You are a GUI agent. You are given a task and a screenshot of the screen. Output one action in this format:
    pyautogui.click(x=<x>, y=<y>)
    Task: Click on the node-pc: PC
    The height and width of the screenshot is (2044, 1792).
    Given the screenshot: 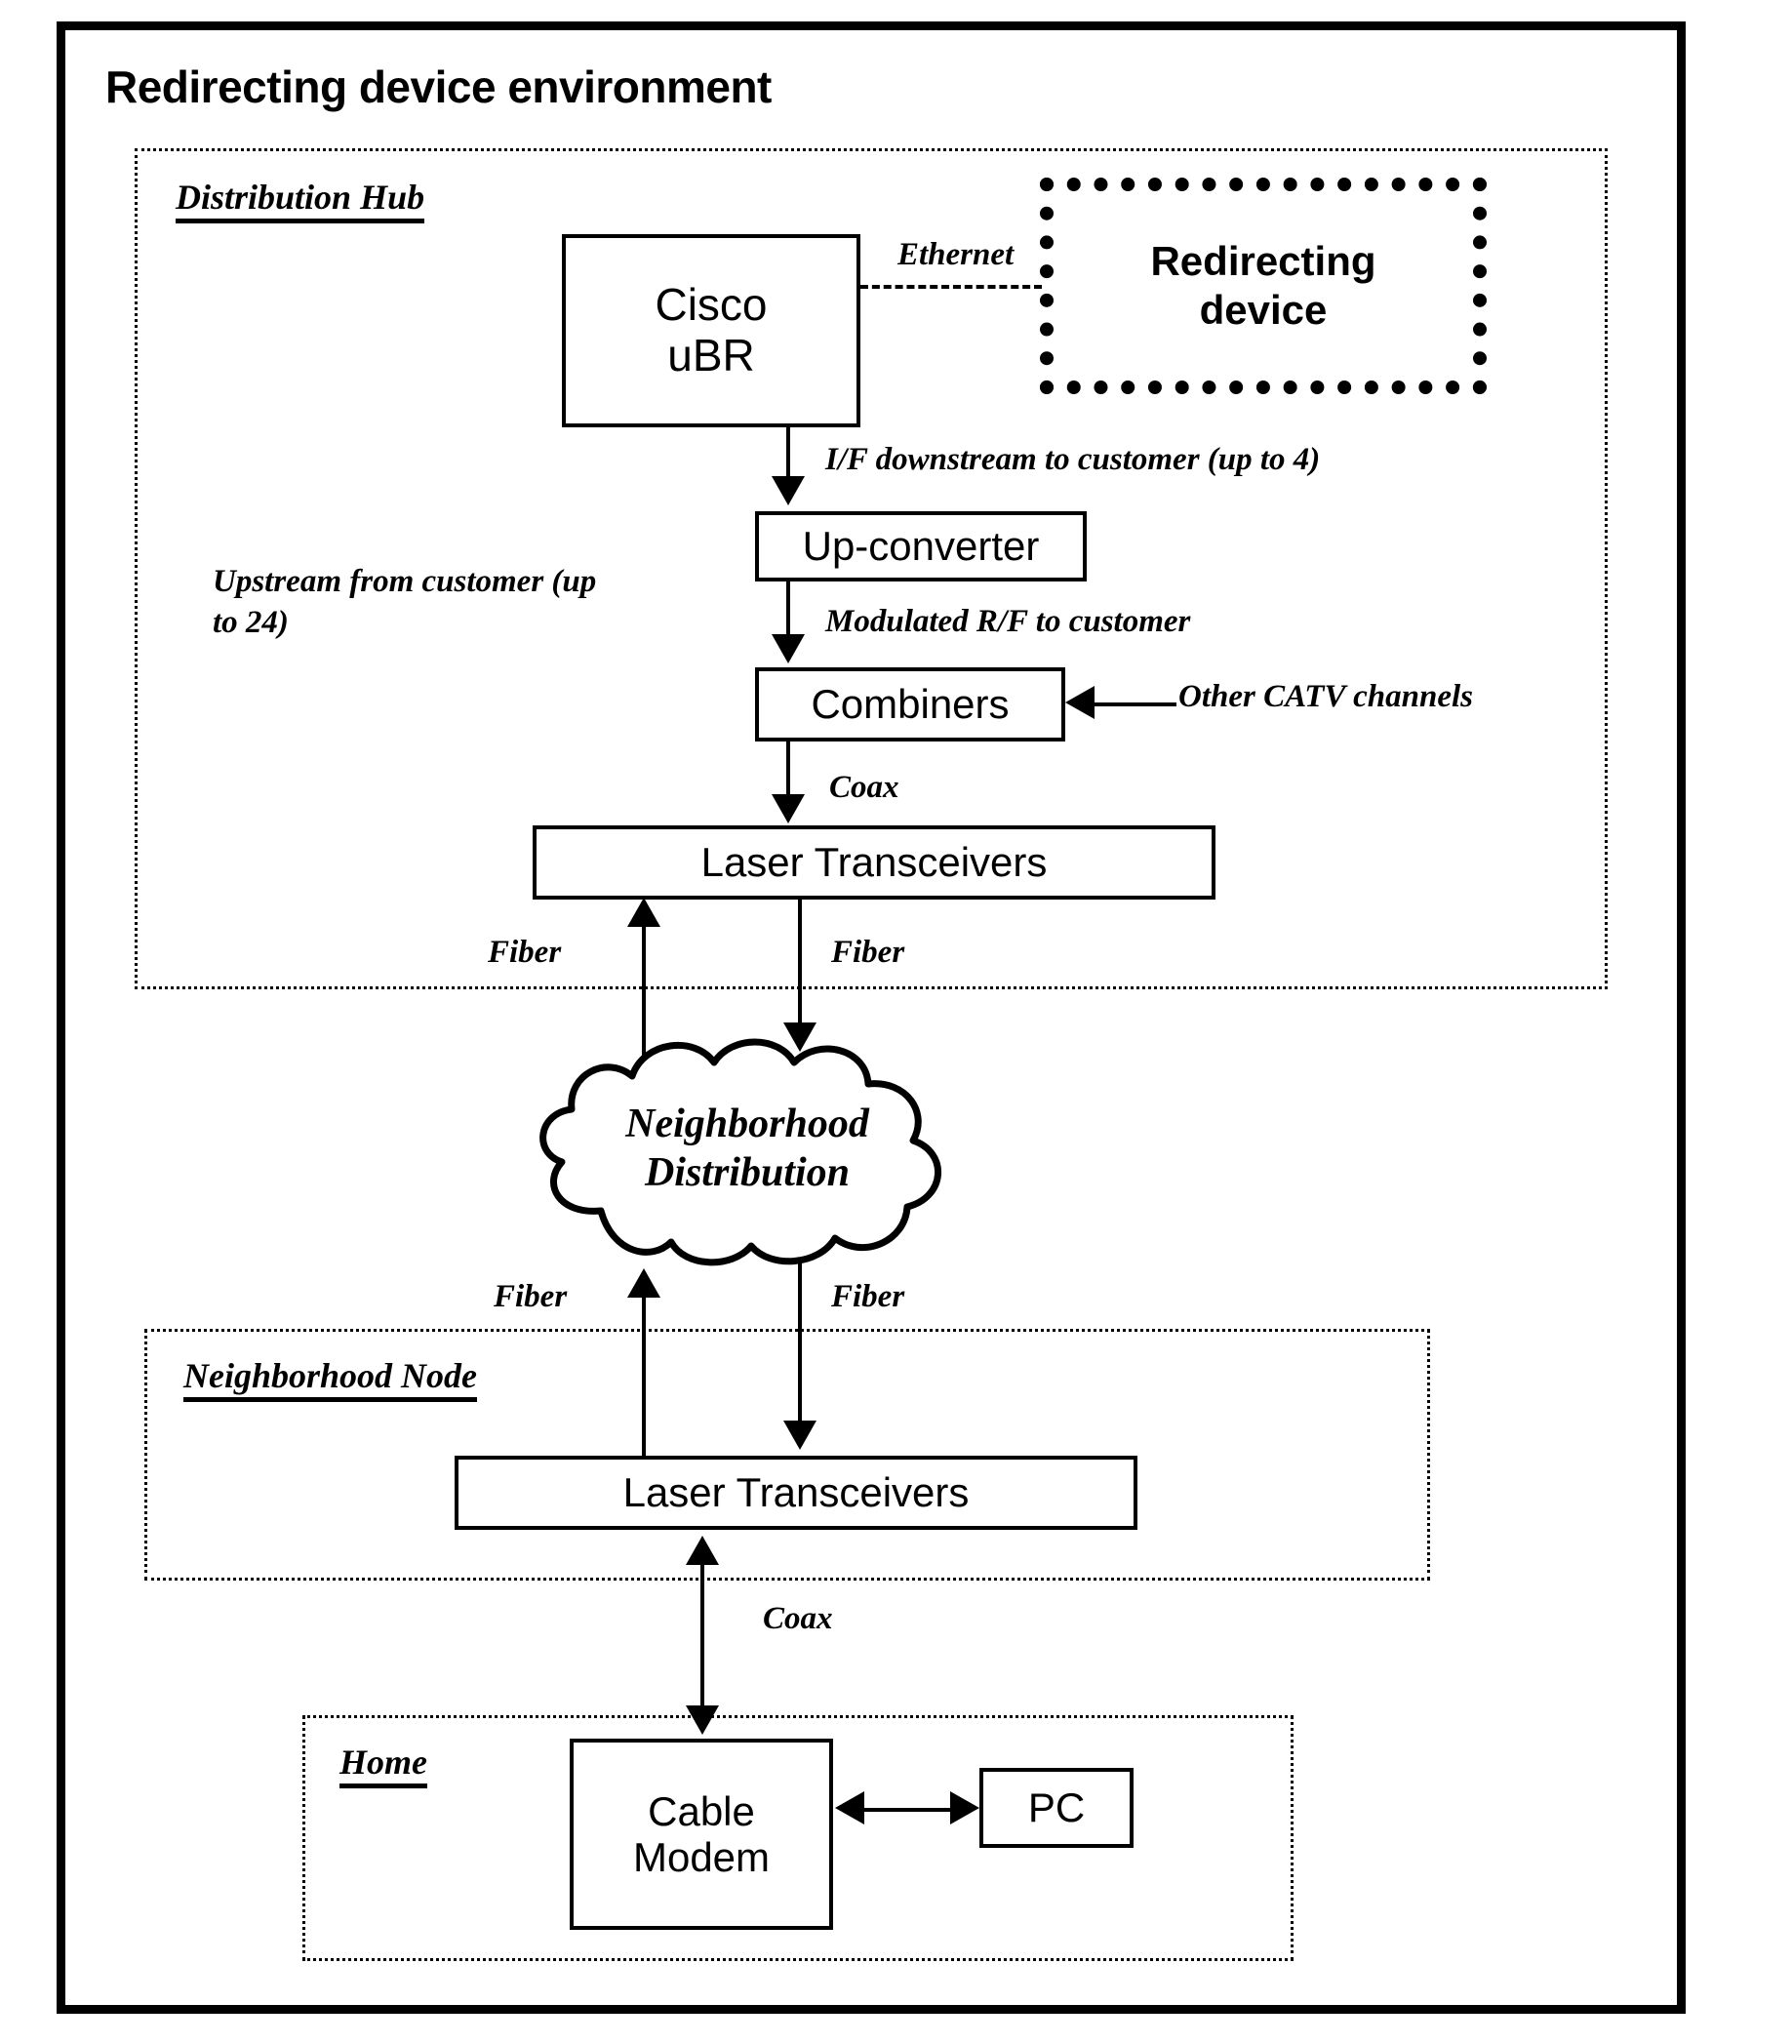 What is the action you would take?
    pyautogui.click(x=1057, y=1808)
    